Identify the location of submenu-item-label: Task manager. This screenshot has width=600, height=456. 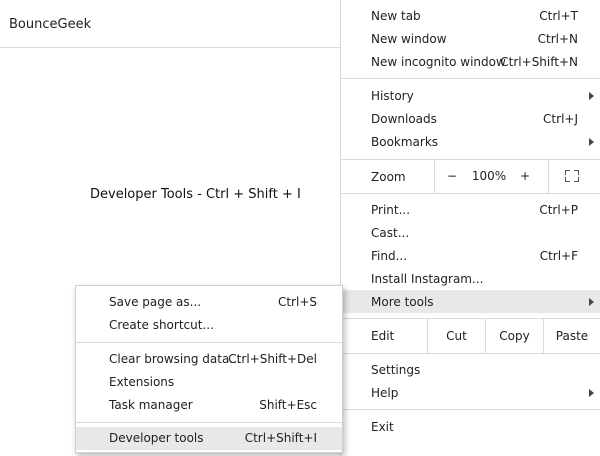
(151, 405).